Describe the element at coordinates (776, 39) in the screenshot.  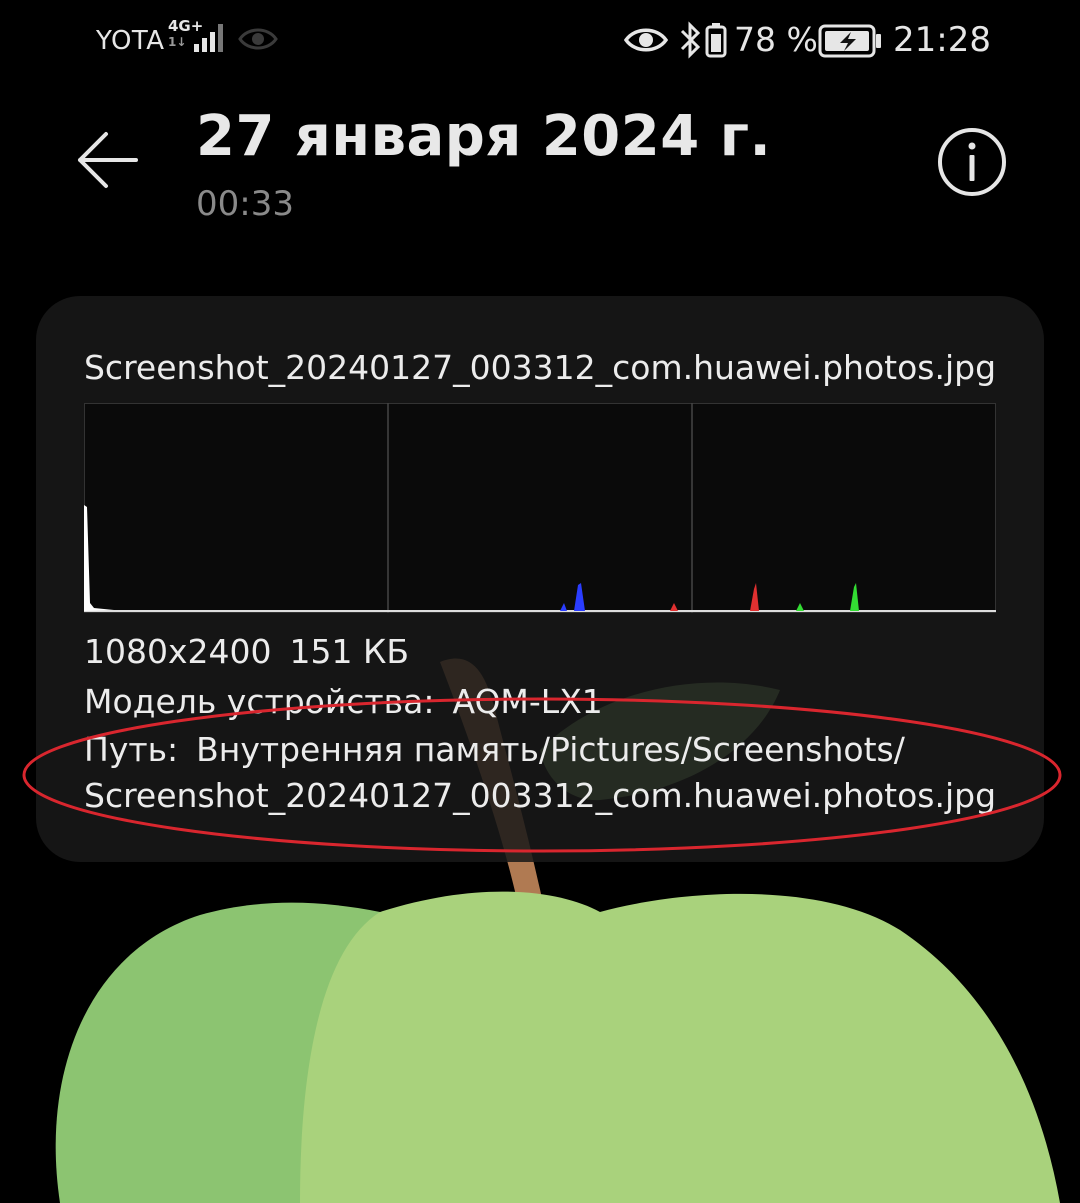
I see `battery-percent: 78 %` at that location.